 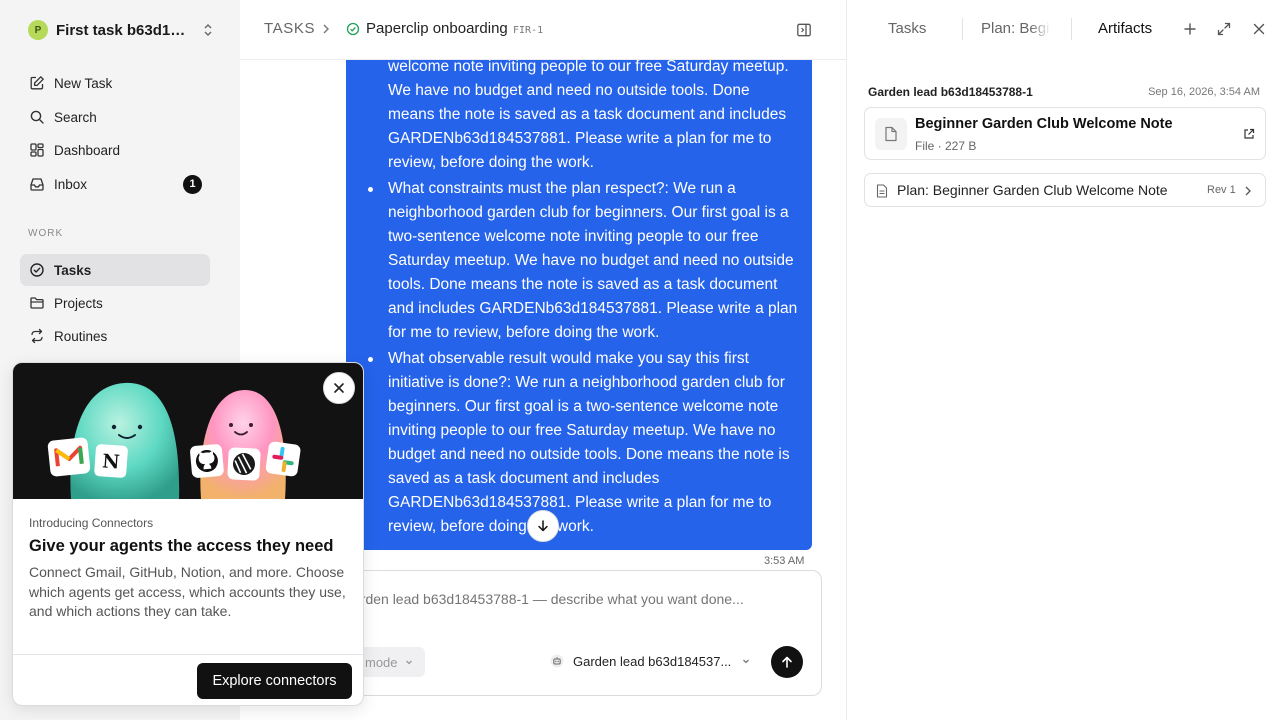 I want to click on page-title: Paperclip onboarding, so click(x=437, y=28).